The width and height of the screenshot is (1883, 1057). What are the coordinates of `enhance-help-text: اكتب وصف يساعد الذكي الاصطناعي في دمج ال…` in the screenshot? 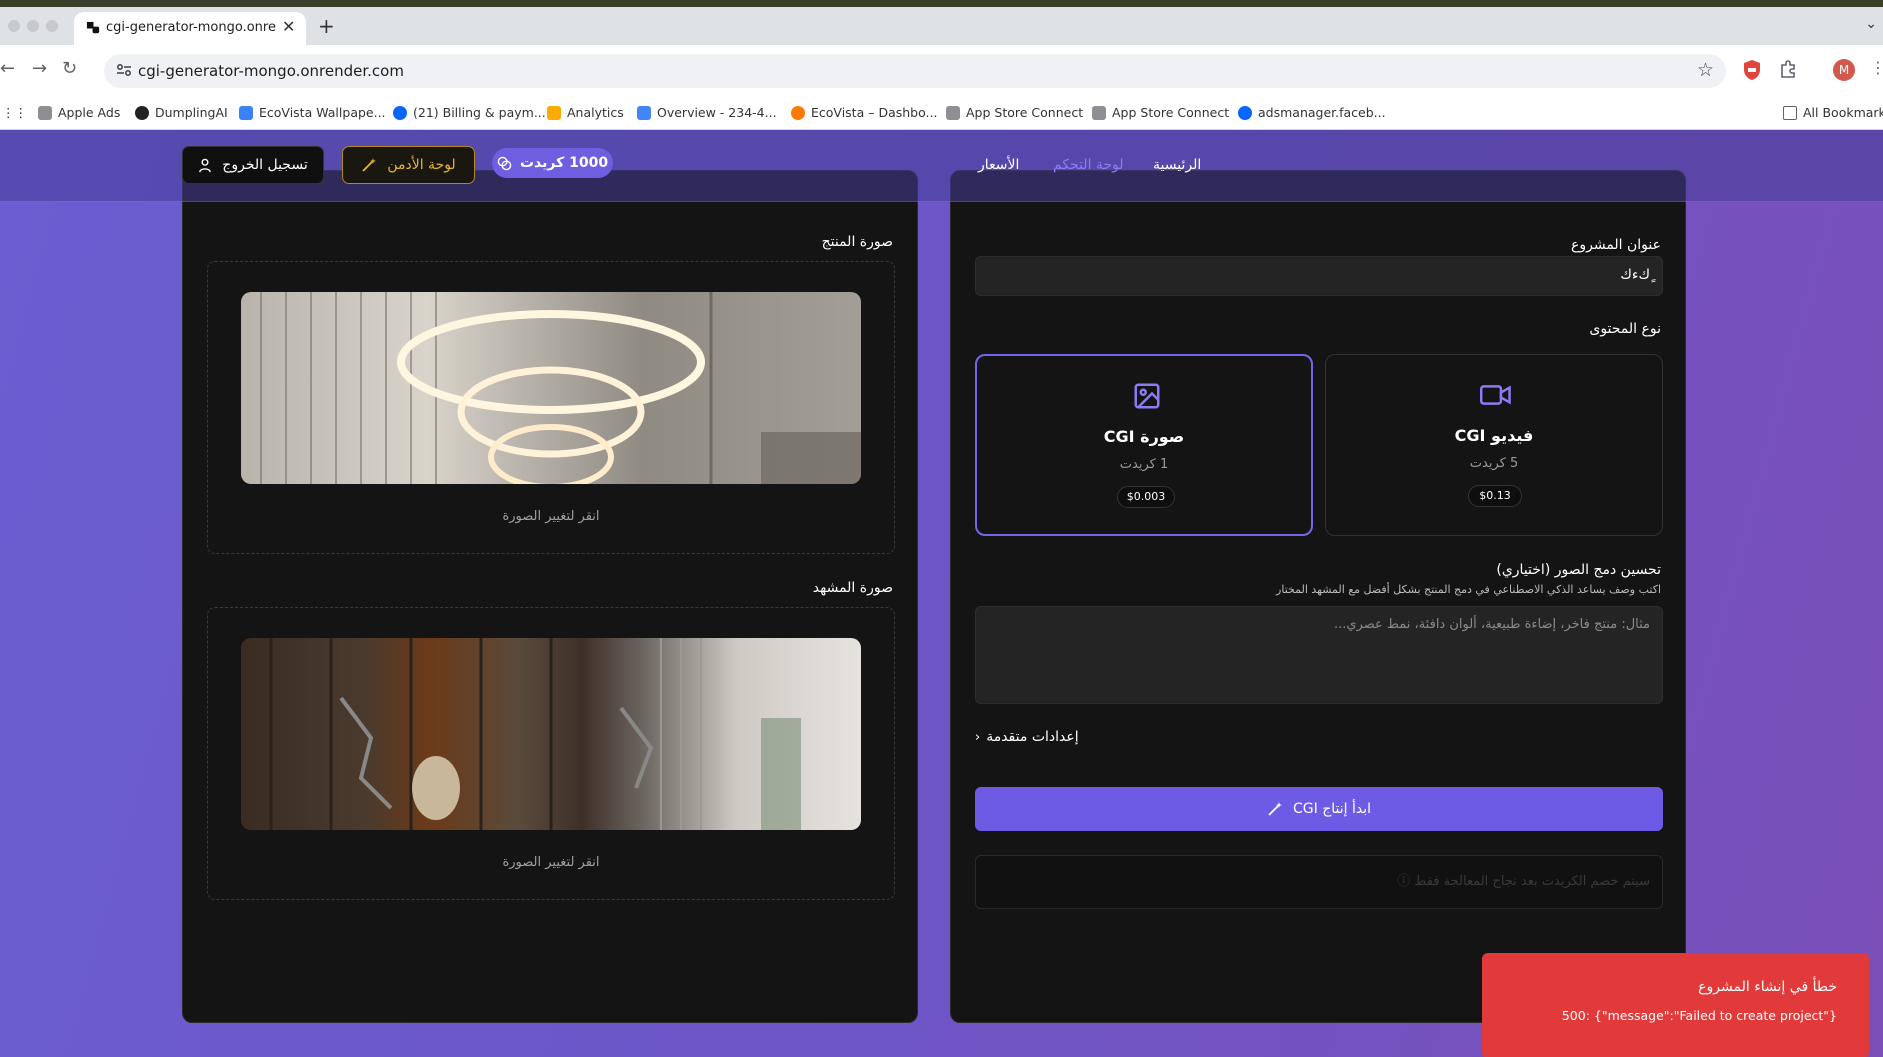 It's located at (1468, 589).